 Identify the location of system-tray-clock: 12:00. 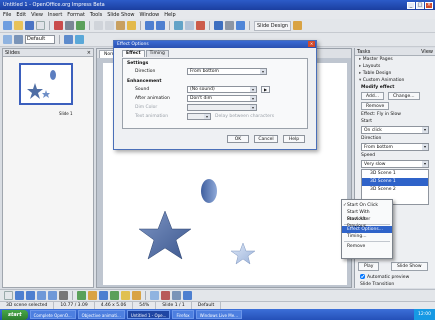
(424, 314).